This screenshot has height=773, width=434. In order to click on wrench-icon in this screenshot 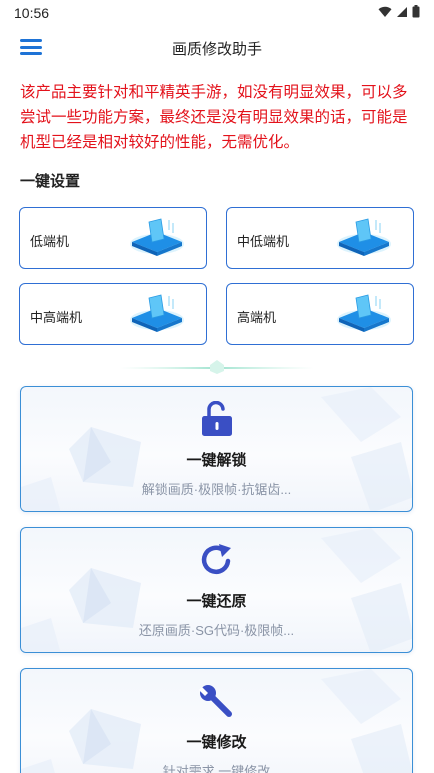, I will do `click(215, 701)`.